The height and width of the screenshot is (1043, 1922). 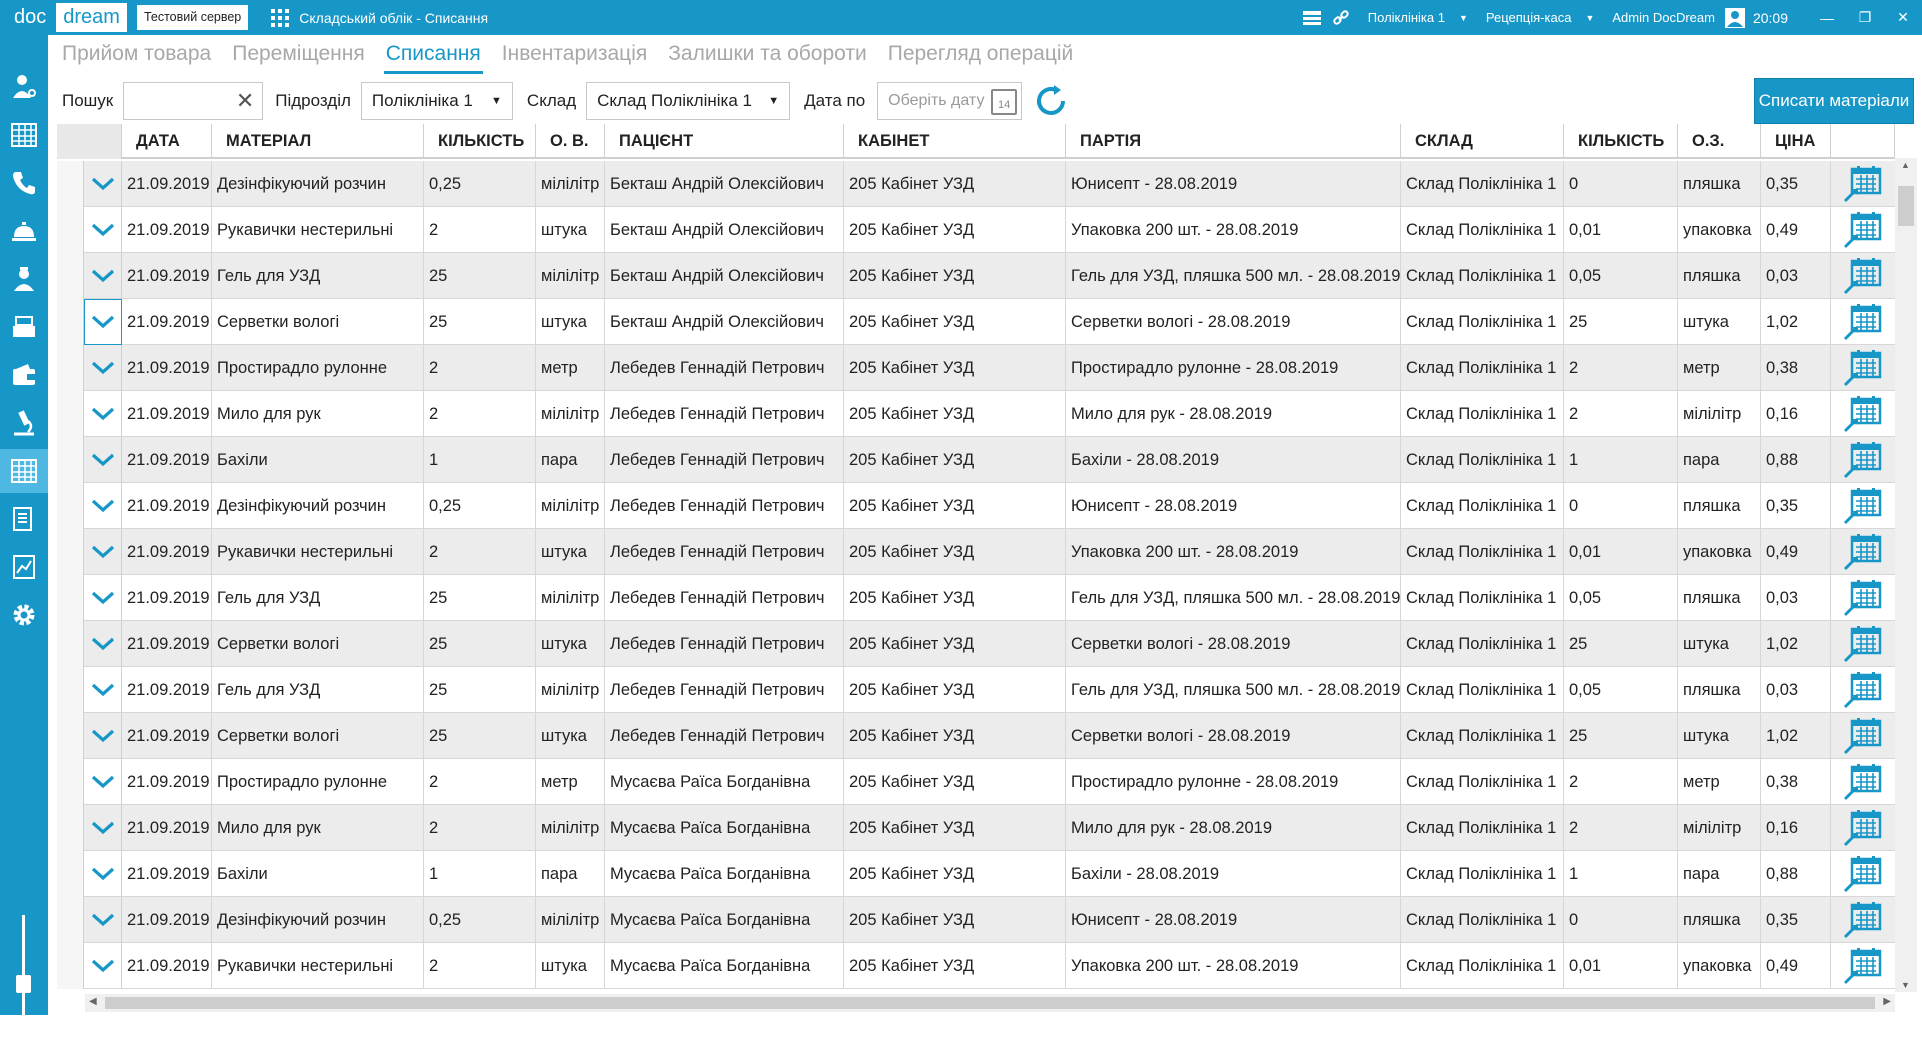 What do you see at coordinates (990, 1003) in the screenshot?
I see `horizontal-scrollbar: ◀ ▶` at bounding box center [990, 1003].